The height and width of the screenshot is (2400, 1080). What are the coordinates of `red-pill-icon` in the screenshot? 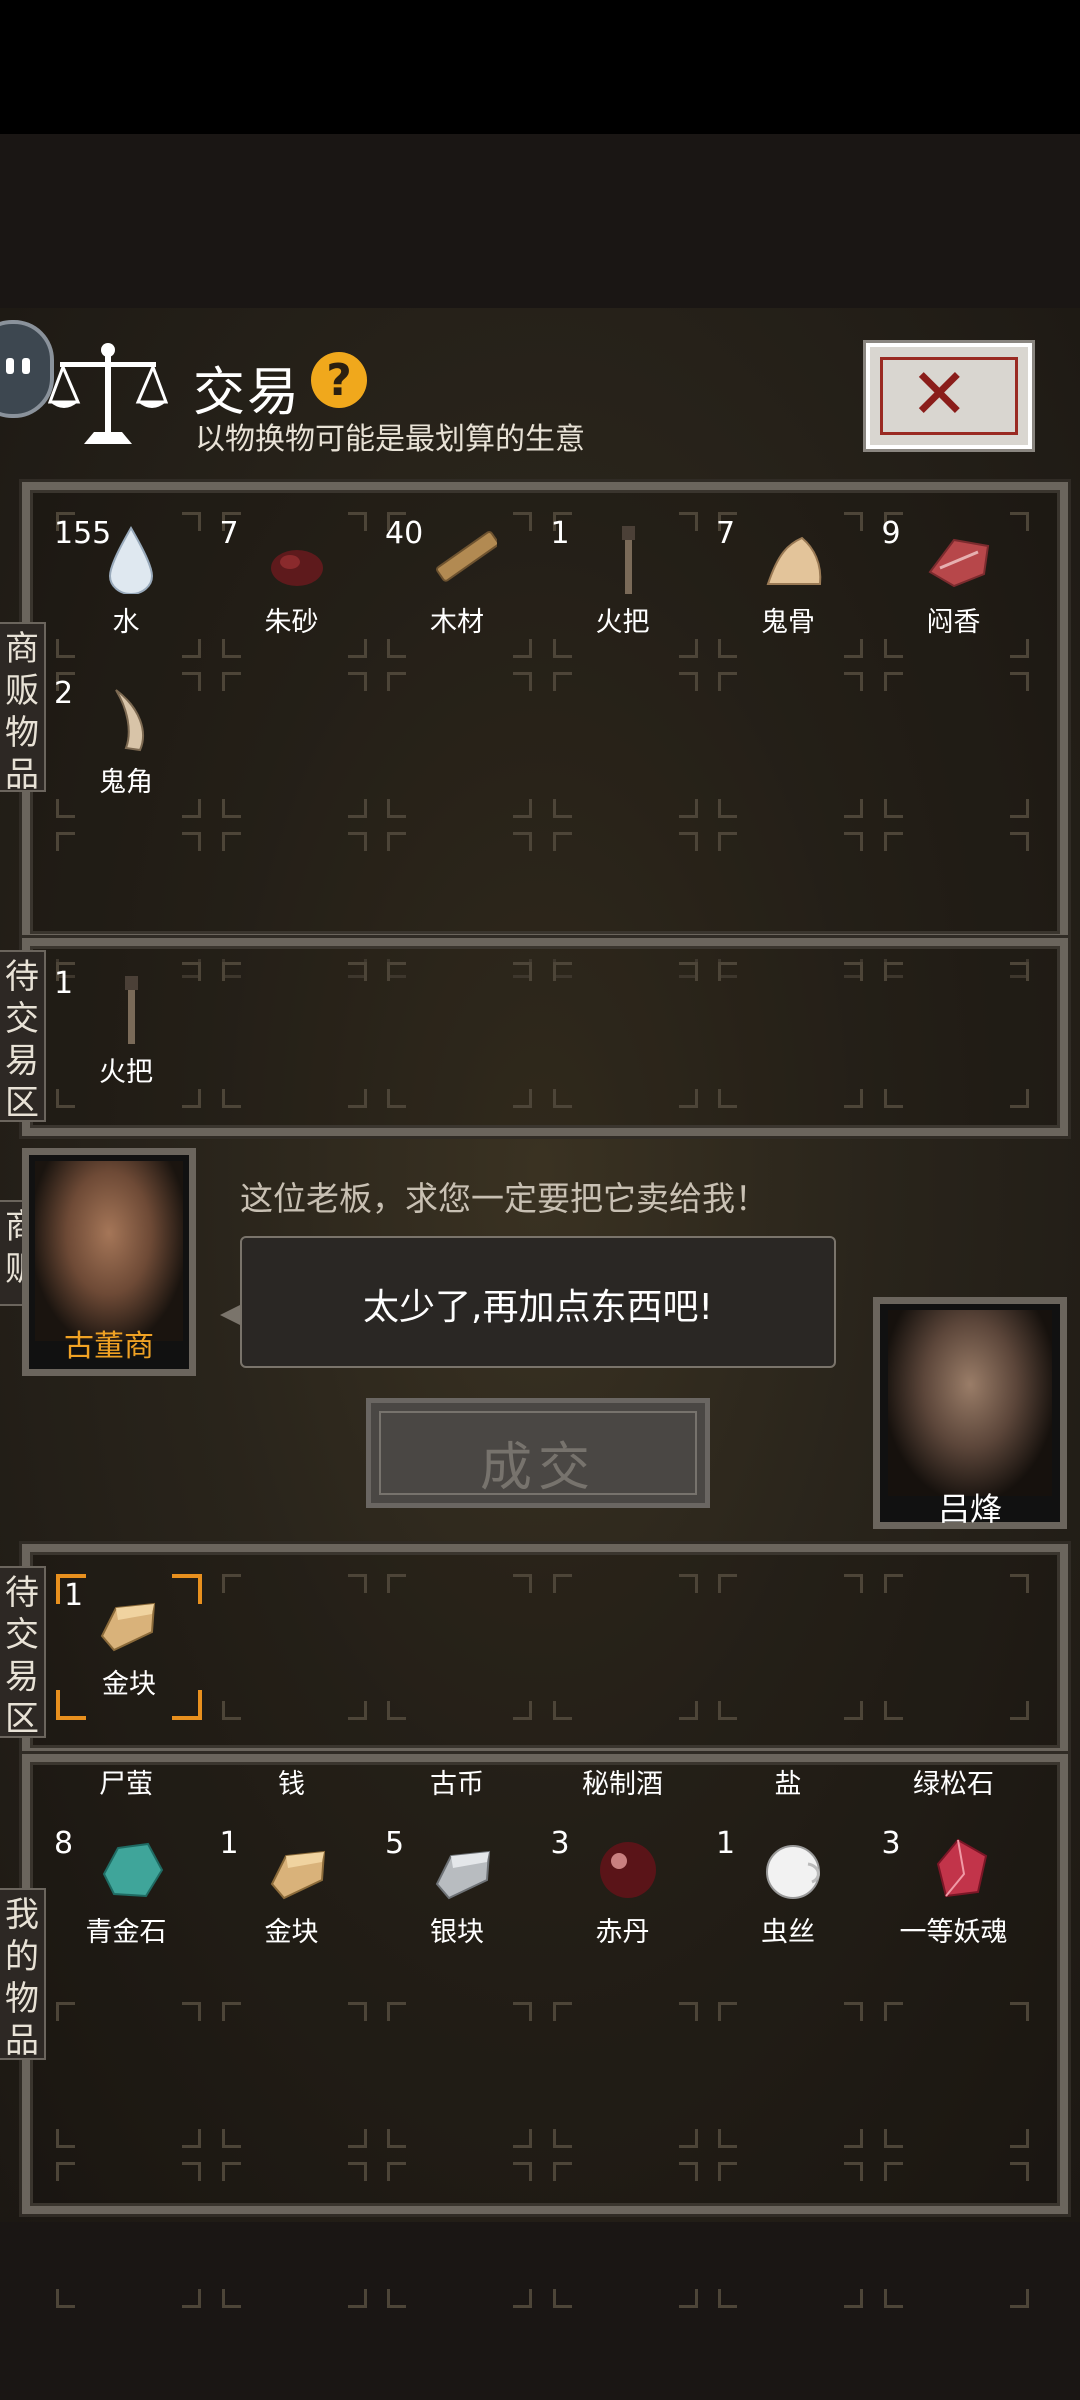 It's located at (628, 1869).